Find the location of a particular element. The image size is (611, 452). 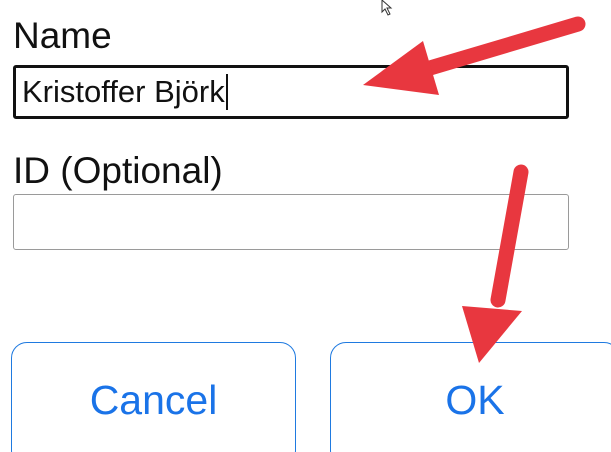

mouse-pointer-icon is located at coordinates (387, 8).